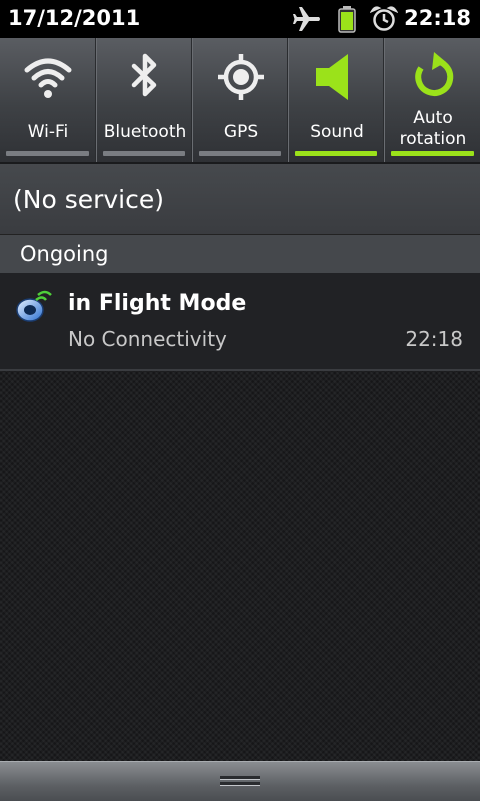 Image resolution: width=480 pixels, height=801 pixels. I want to click on auto-rotation-toggle: Auto rotation, so click(432, 100).